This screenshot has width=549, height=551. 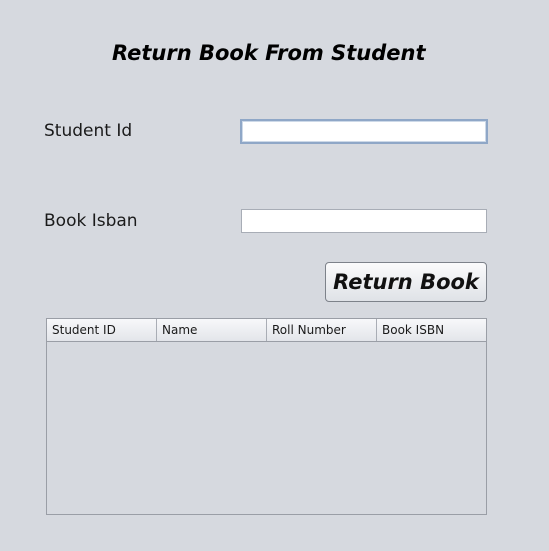 What do you see at coordinates (88, 131) in the screenshot?
I see `student-id-label: Student Id` at bounding box center [88, 131].